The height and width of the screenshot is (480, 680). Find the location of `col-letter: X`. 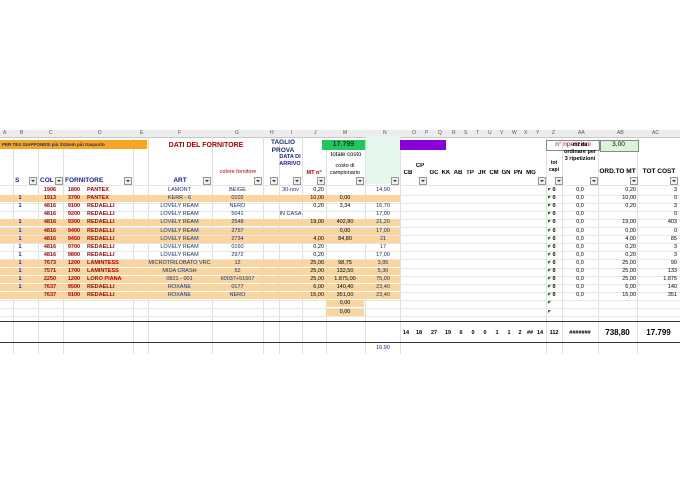

col-letter: X is located at coordinates (525, 133).